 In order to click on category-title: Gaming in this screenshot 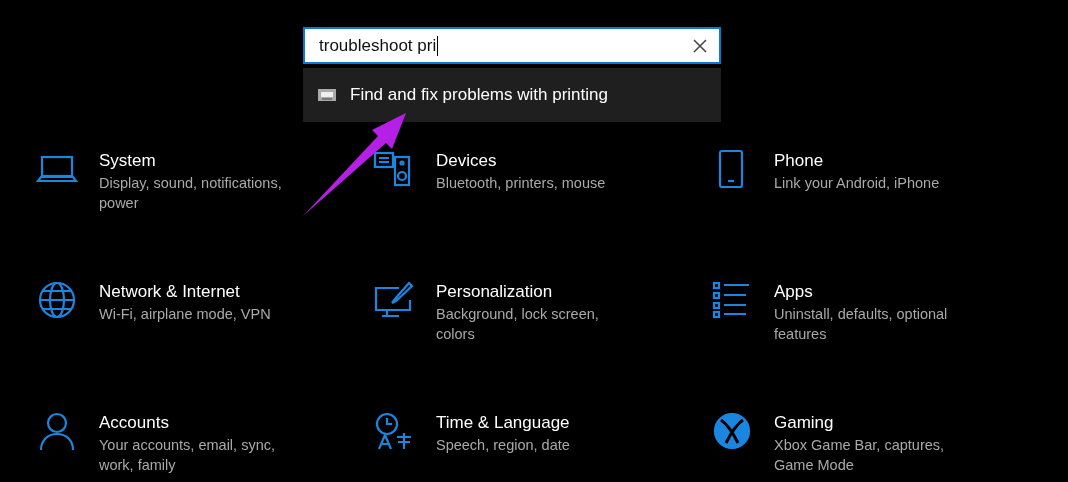, I will do `click(804, 423)`.